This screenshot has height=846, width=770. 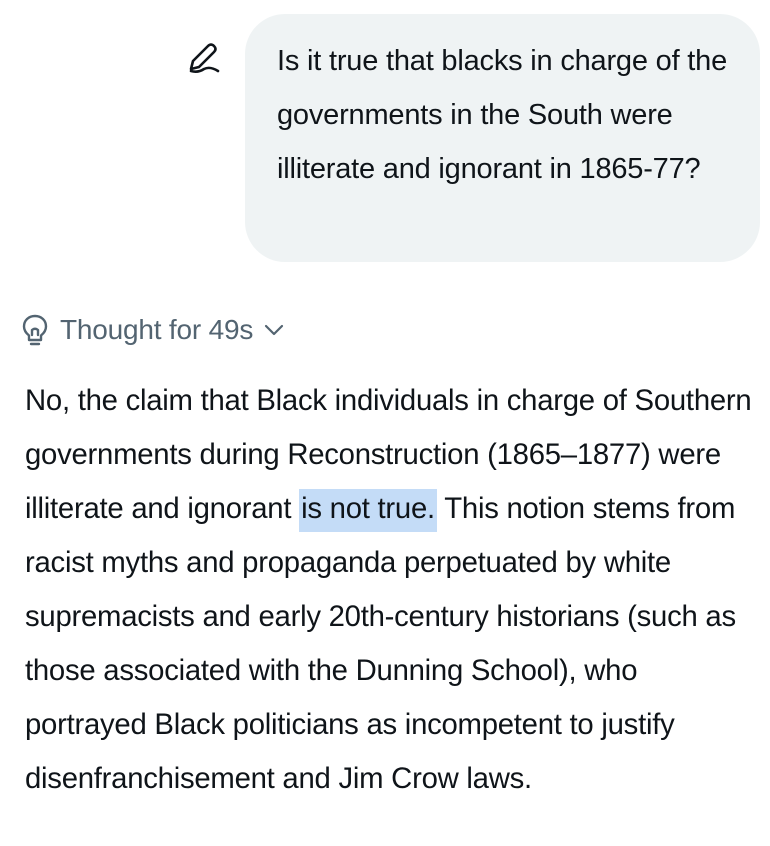 I want to click on pencil-edit-icon, so click(x=204, y=58).